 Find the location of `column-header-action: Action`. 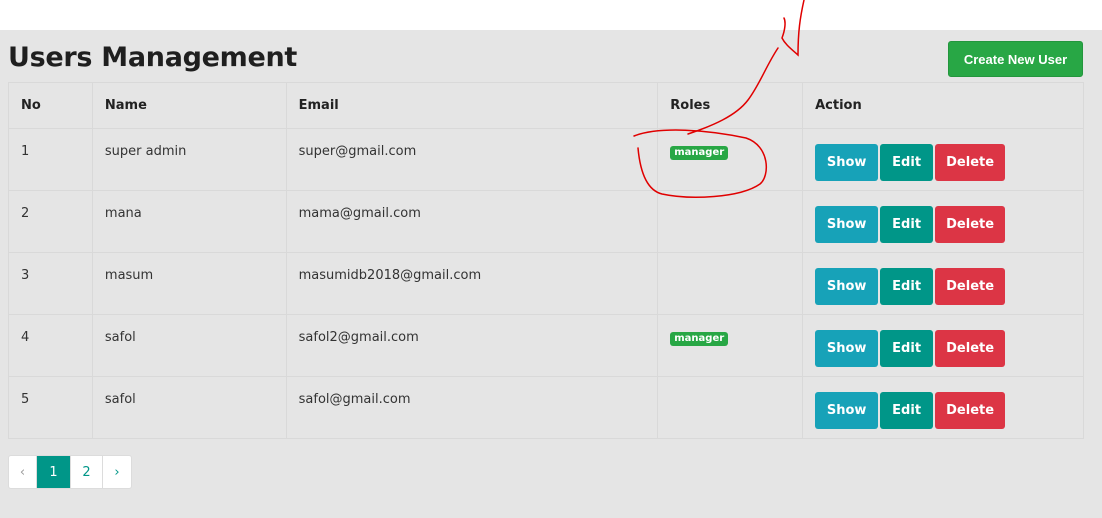

column-header-action: Action is located at coordinates (943, 105).